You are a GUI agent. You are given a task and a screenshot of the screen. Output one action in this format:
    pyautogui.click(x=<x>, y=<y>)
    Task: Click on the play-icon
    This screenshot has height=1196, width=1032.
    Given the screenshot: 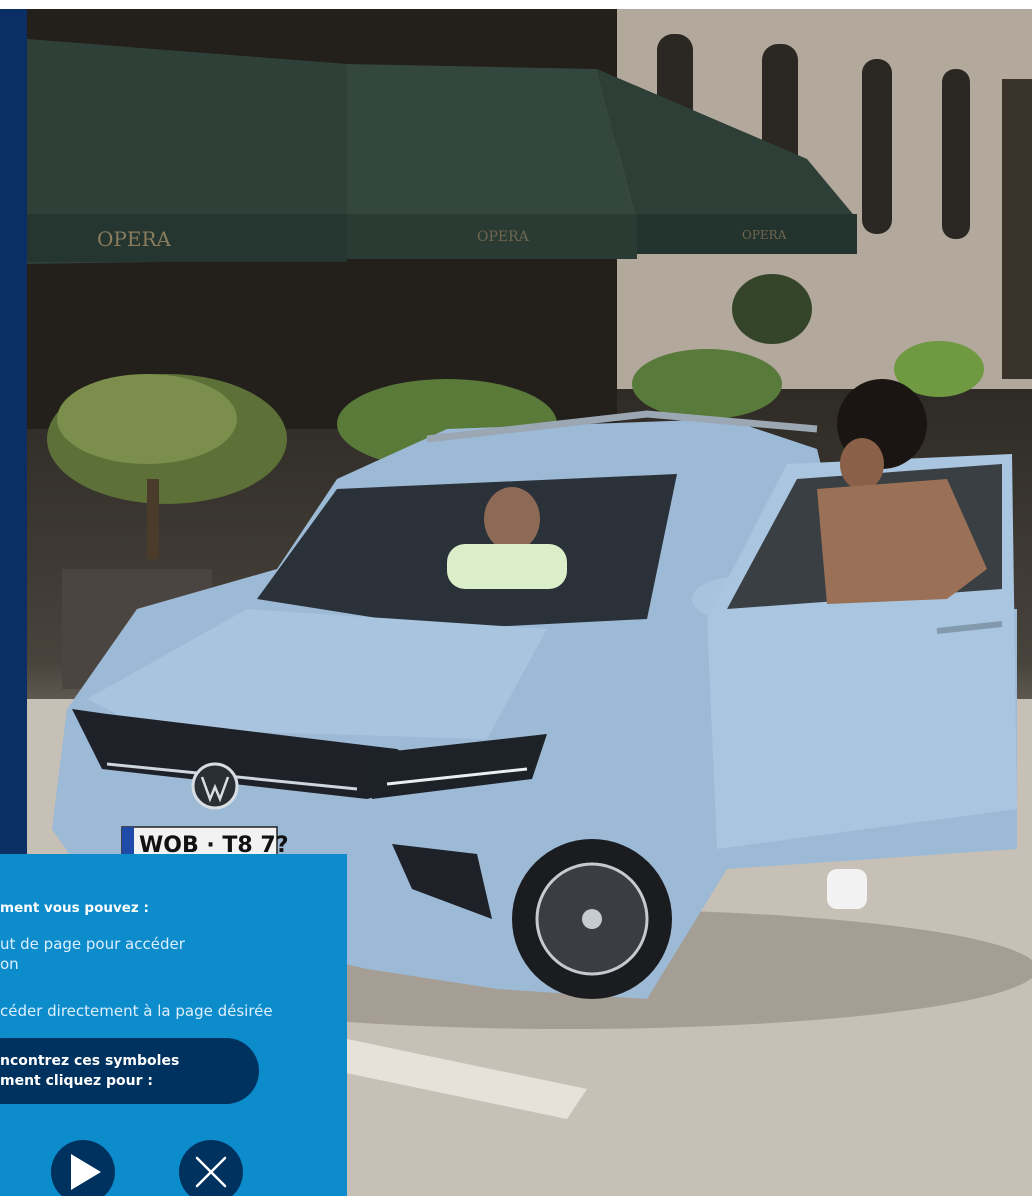 What is the action you would take?
    pyautogui.click(x=86, y=1172)
    